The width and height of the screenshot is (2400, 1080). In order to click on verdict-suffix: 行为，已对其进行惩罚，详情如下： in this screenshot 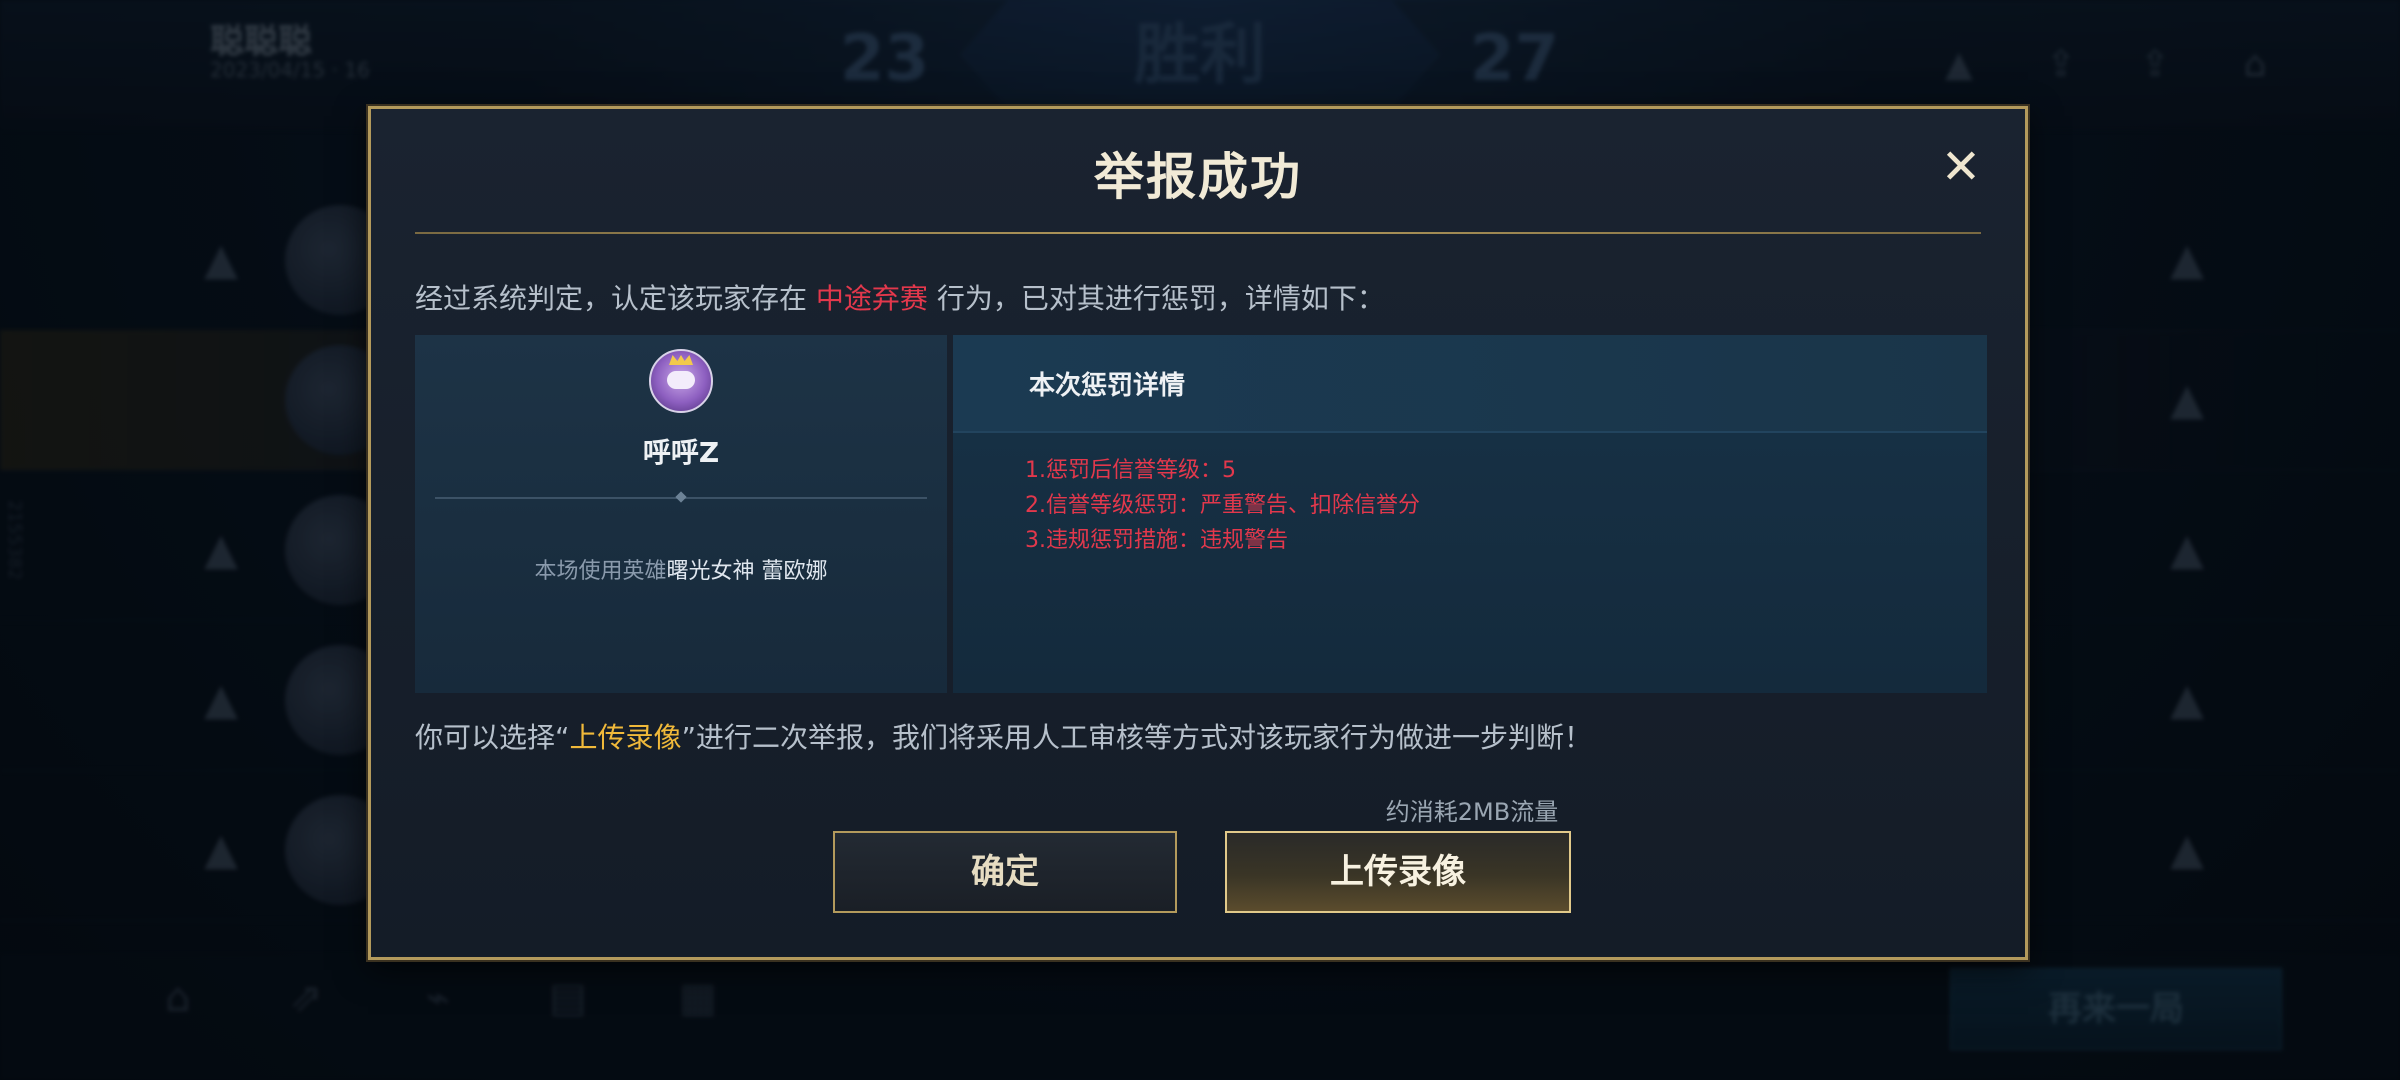, I will do `click(1160, 298)`.